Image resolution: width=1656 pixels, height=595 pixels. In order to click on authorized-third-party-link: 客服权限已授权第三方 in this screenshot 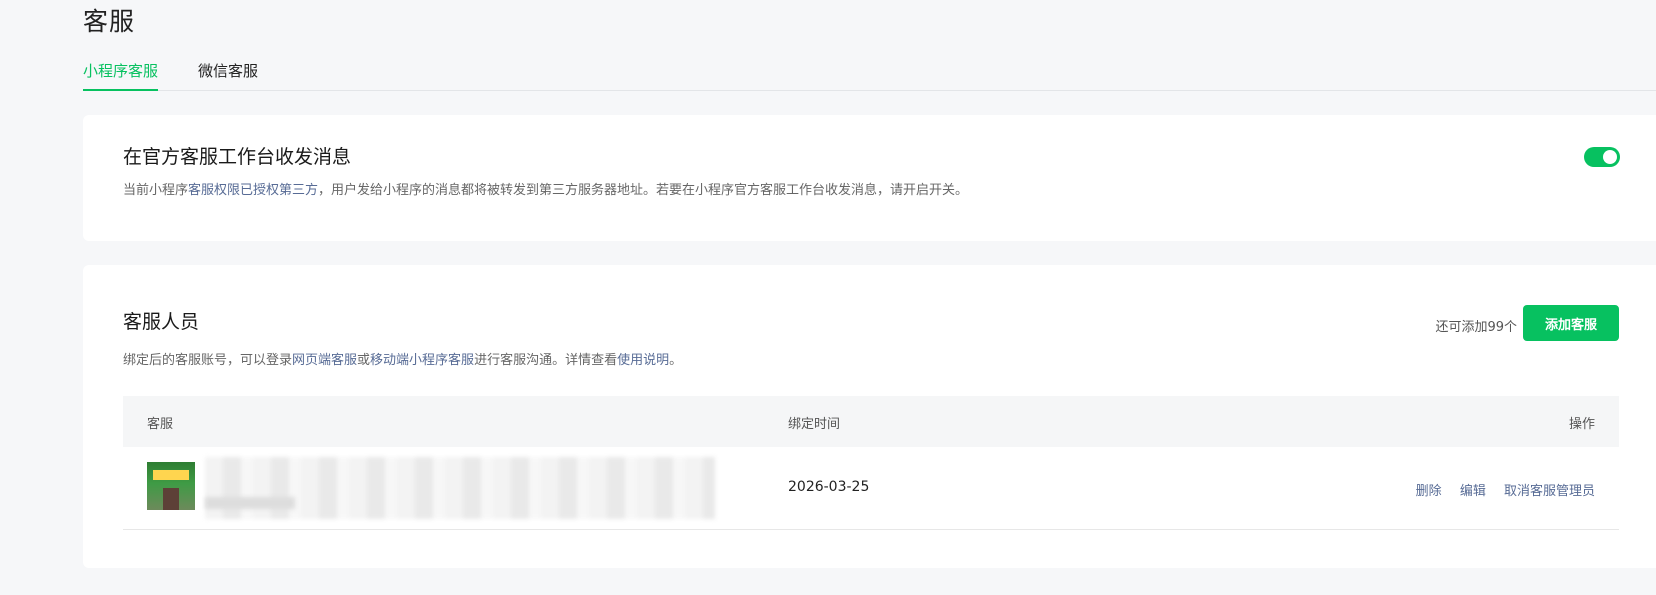, I will do `click(253, 190)`.